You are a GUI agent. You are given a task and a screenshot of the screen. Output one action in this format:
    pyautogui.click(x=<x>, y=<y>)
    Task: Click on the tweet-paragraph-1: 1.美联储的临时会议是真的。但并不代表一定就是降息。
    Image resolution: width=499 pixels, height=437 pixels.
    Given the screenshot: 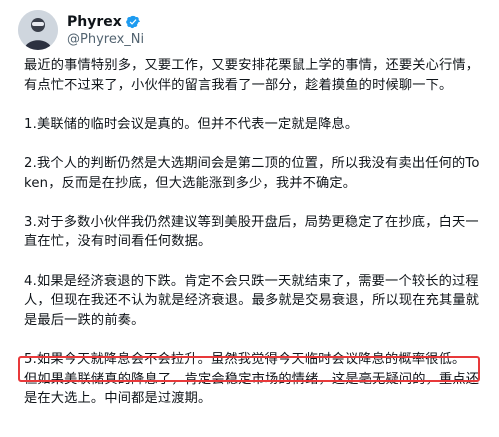 What is the action you would take?
    pyautogui.click(x=191, y=124)
    